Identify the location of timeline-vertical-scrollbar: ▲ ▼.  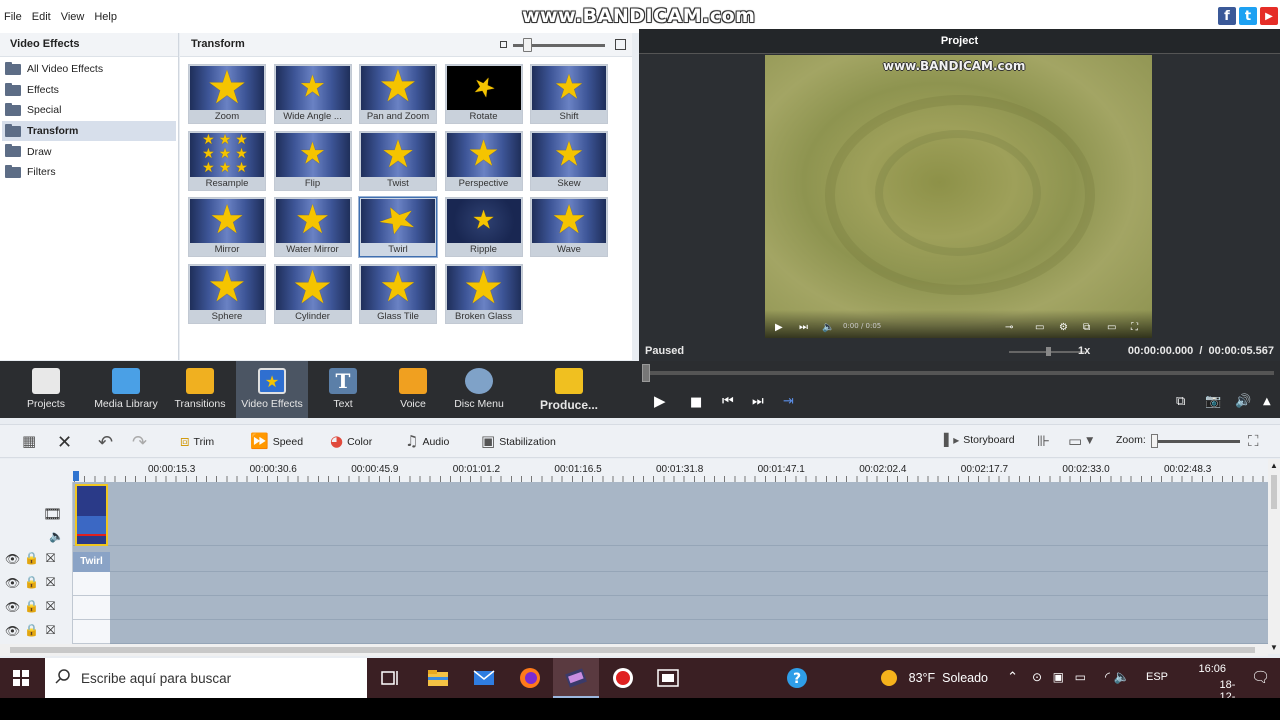
(1274, 556).